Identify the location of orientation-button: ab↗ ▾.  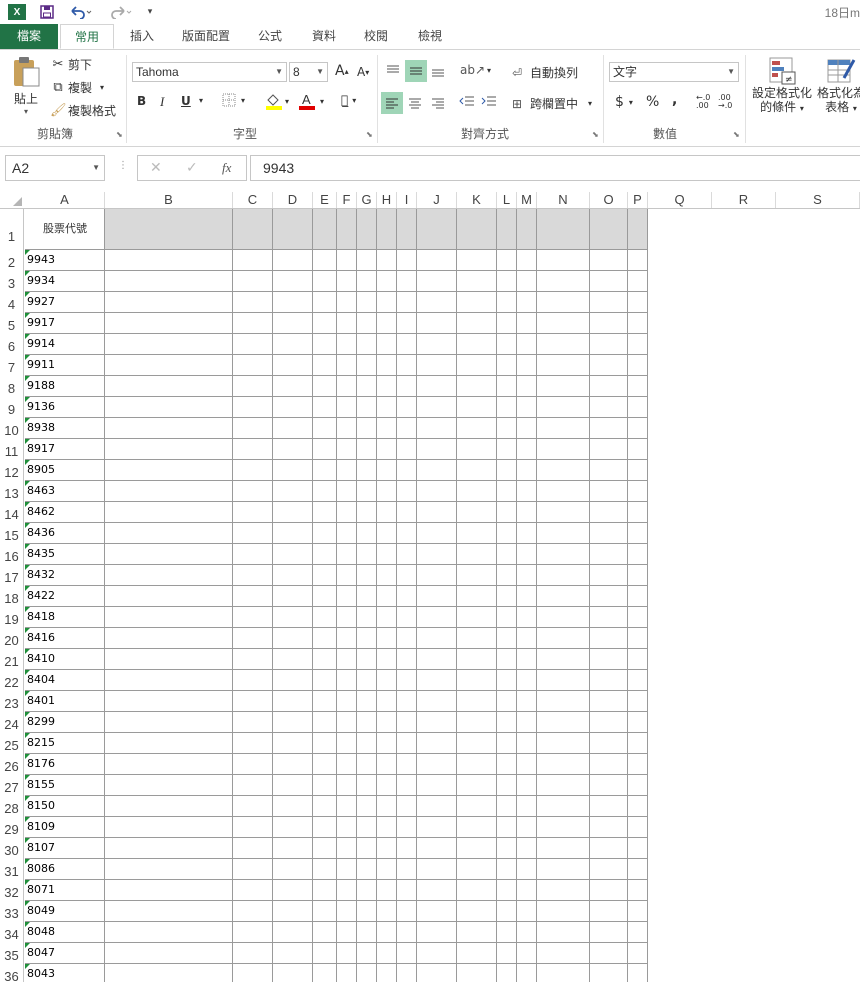
(475, 70).